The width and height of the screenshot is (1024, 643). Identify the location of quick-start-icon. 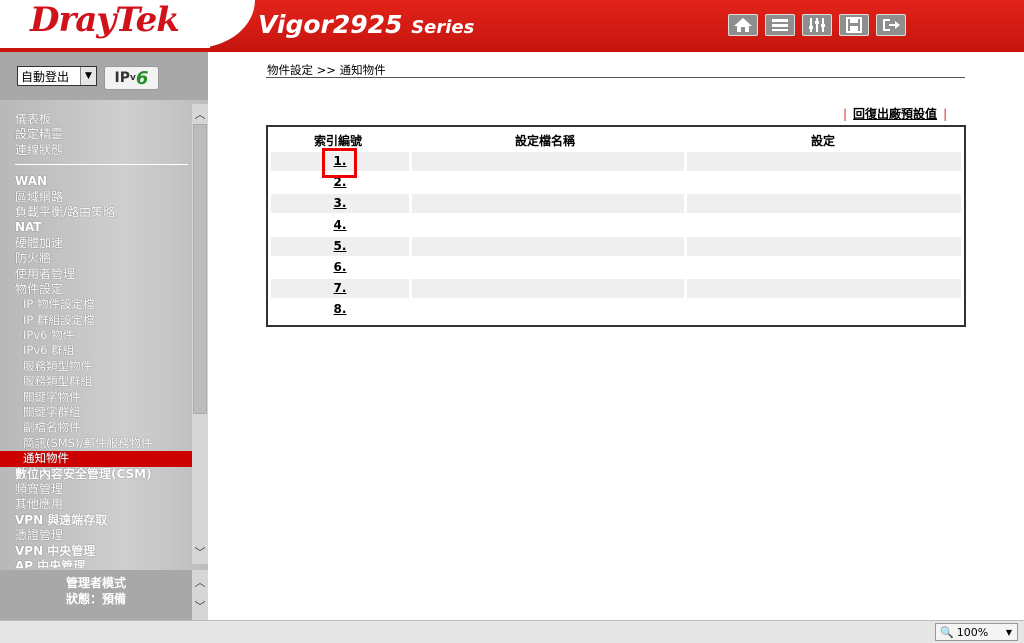
(780, 25).